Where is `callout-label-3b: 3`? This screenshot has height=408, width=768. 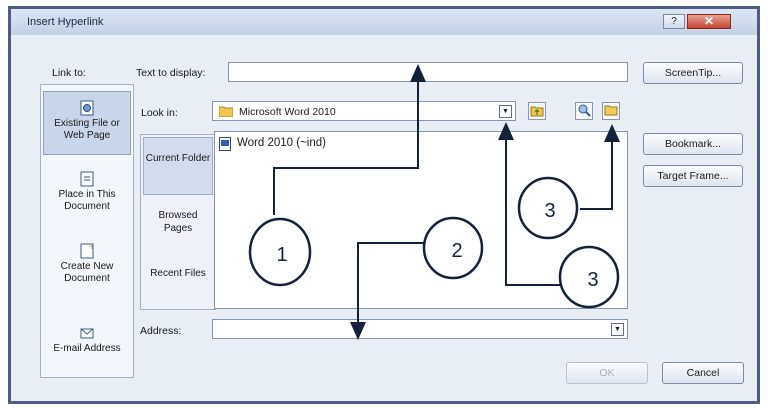
callout-label-3b: 3 is located at coordinates (592, 280).